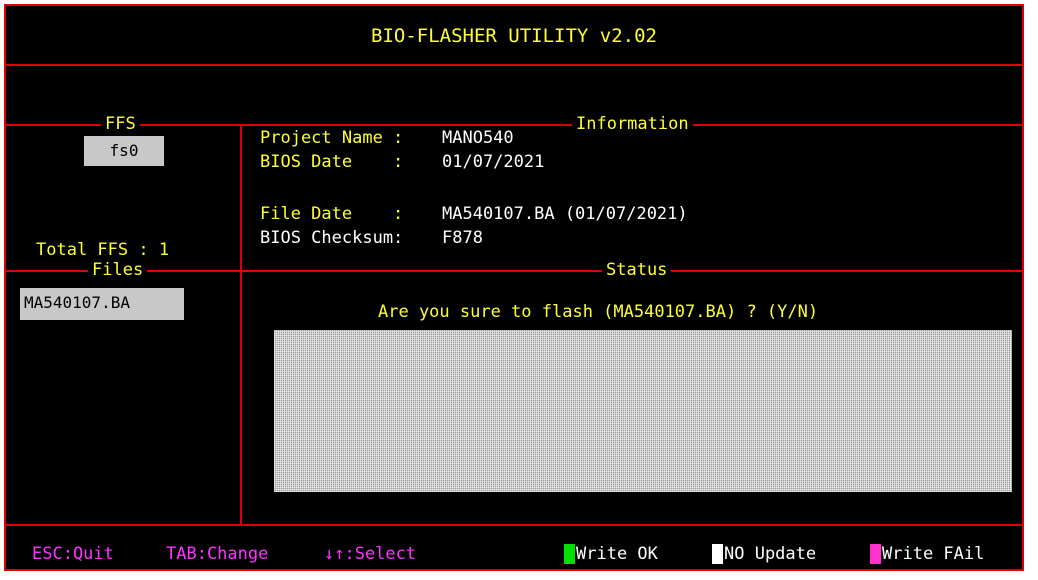 This screenshot has height=580, width=1038. I want to click on no-update-swatch, so click(717, 554).